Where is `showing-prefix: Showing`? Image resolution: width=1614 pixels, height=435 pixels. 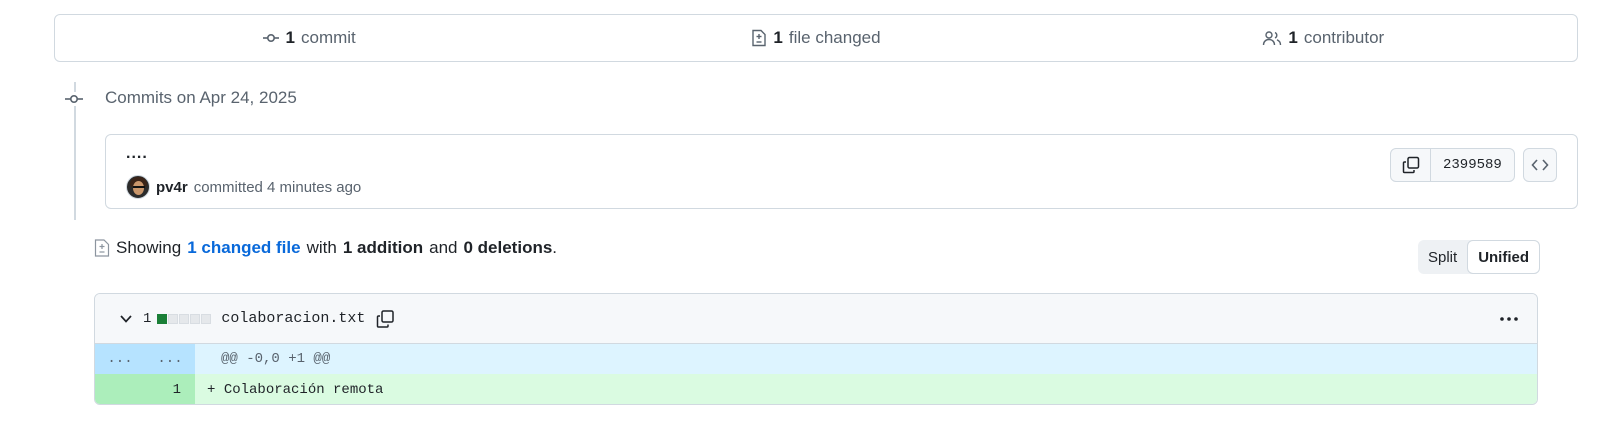
showing-prefix: Showing is located at coordinates (149, 247).